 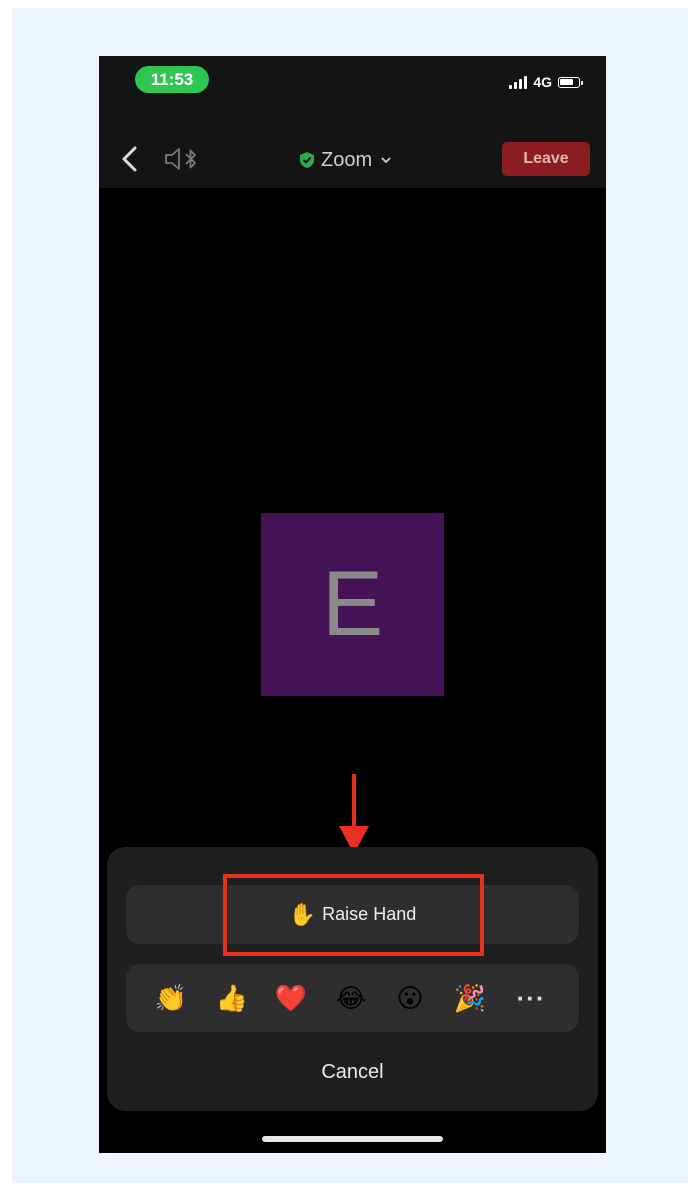 I want to click on raise-hand-label: Raise Hand, so click(x=369, y=914).